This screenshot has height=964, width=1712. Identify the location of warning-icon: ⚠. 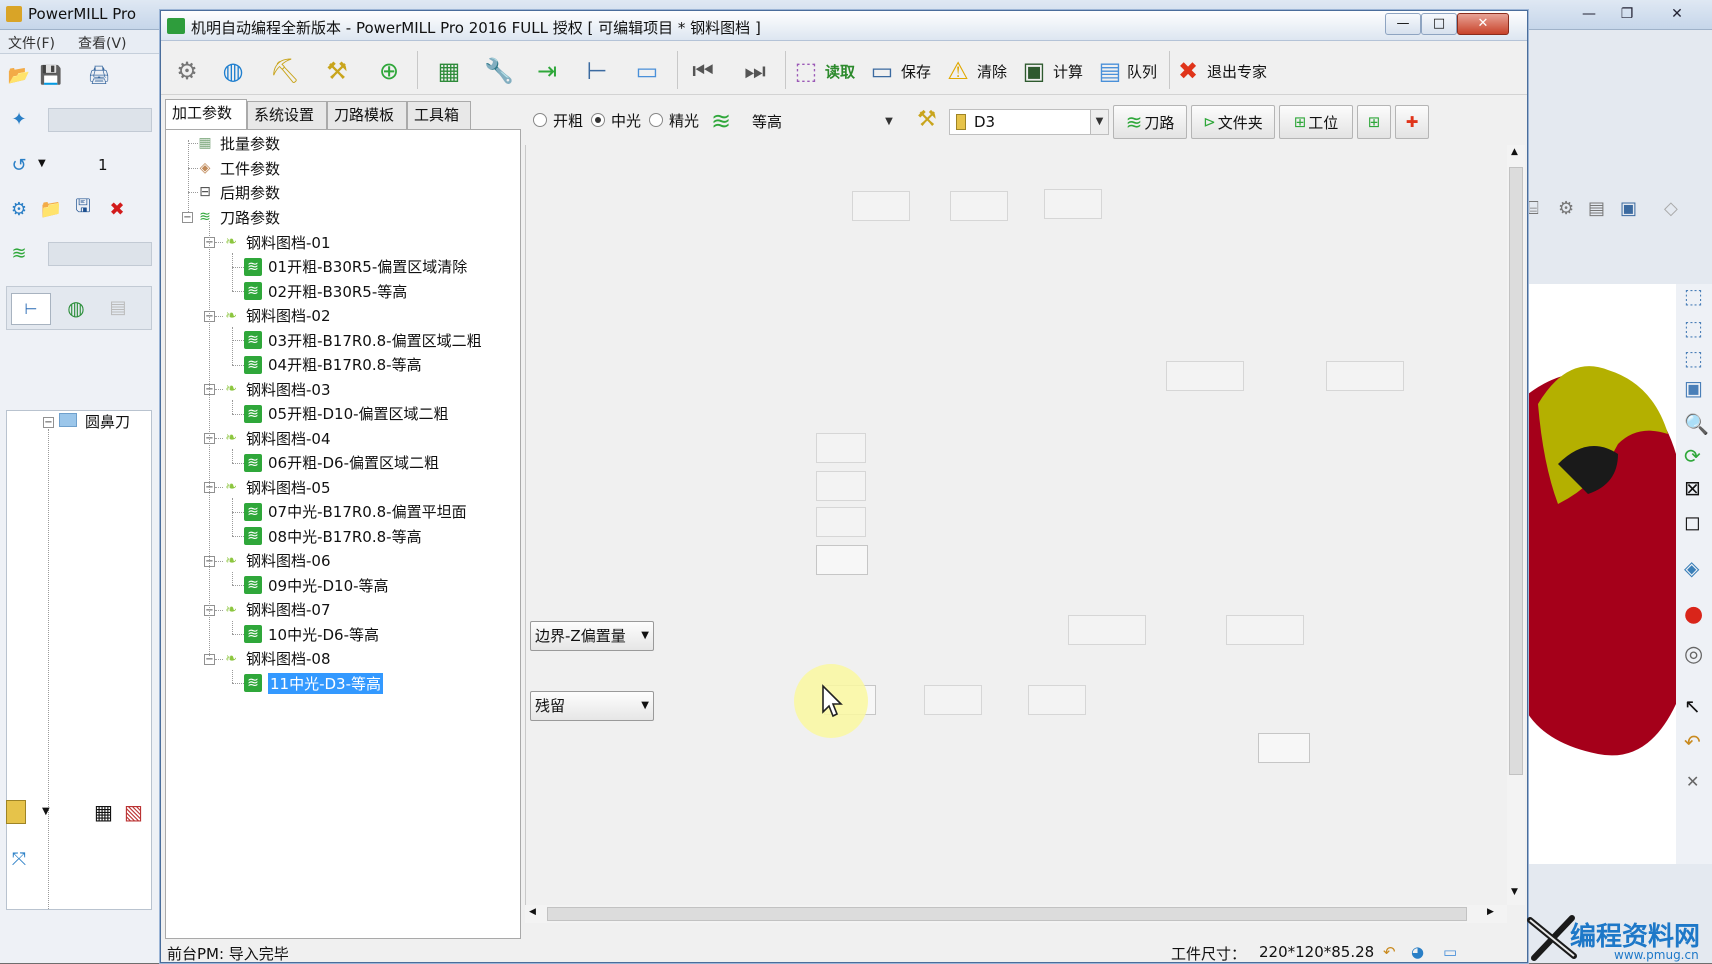
(958, 71).